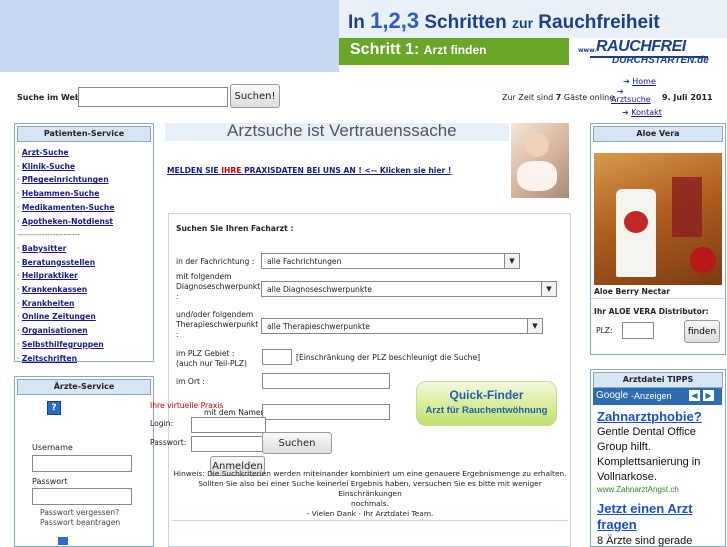 The image size is (727, 547). I want to click on list-item: · Klinik-Suche, so click(66, 167).